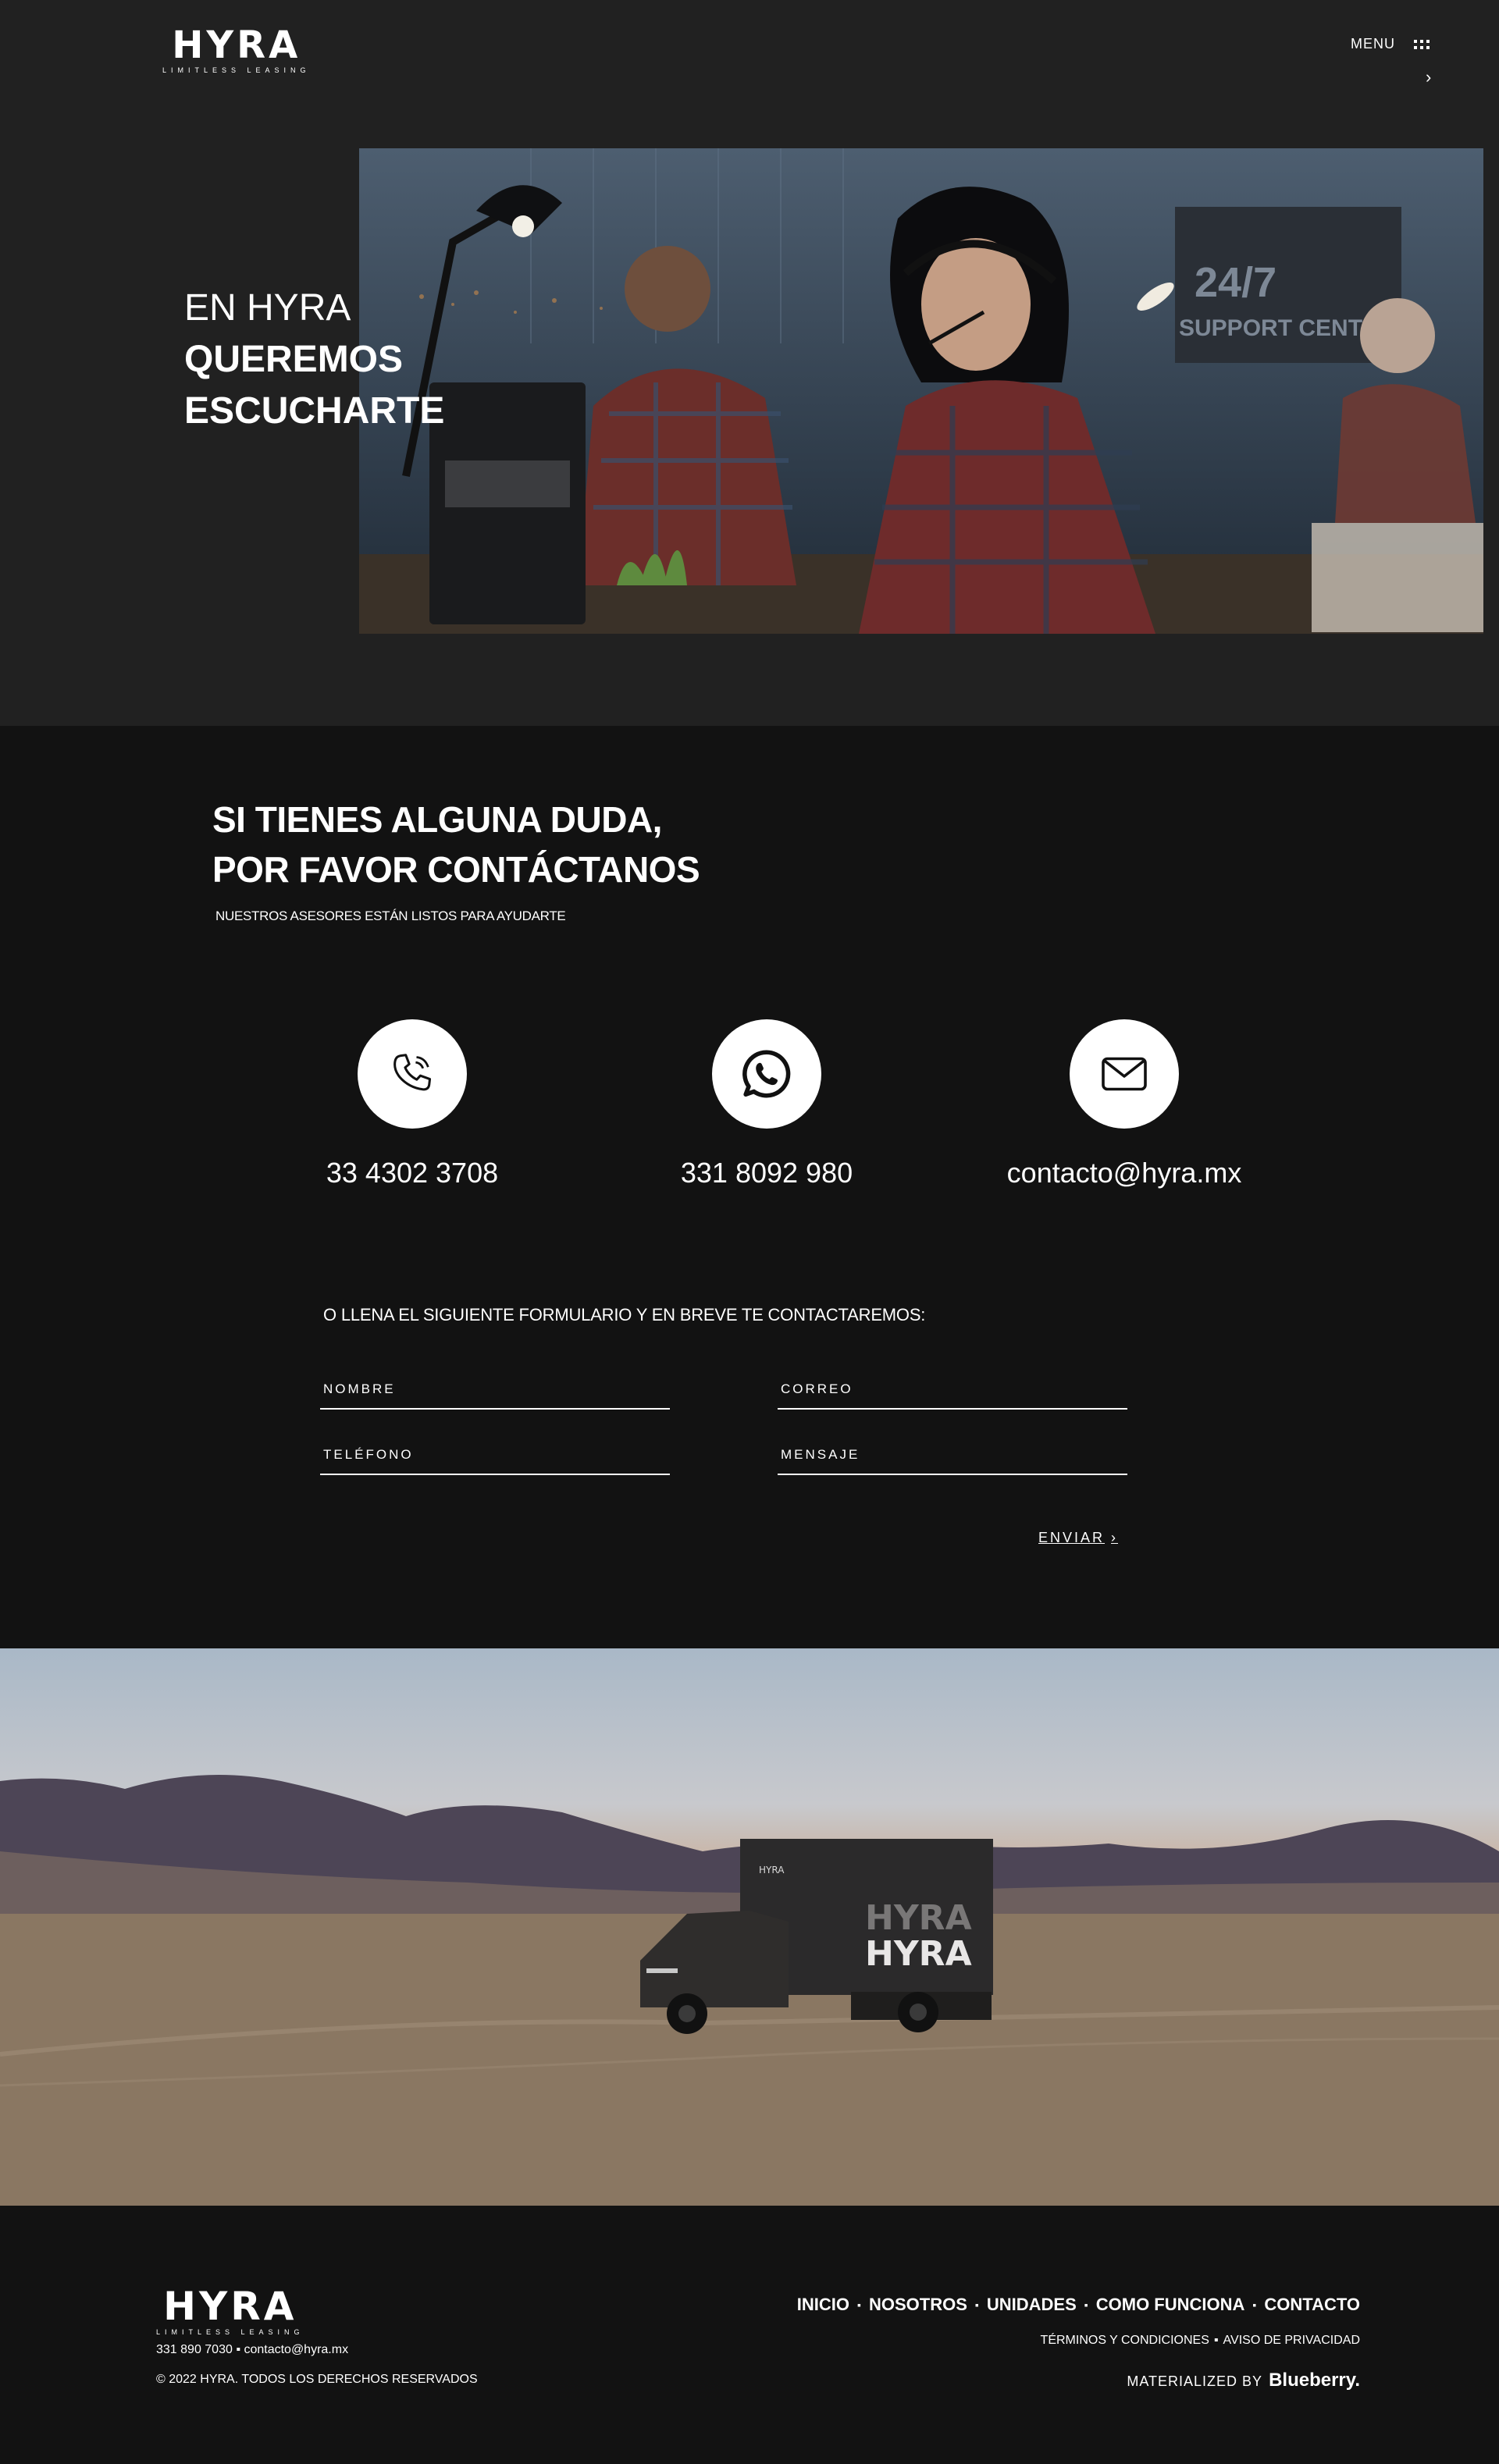 This screenshot has height=2464, width=1499. What do you see at coordinates (1292, 2341) in the screenshot?
I see `privacy-link: AVISO DE PRIVACIDAD` at bounding box center [1292, 2341].